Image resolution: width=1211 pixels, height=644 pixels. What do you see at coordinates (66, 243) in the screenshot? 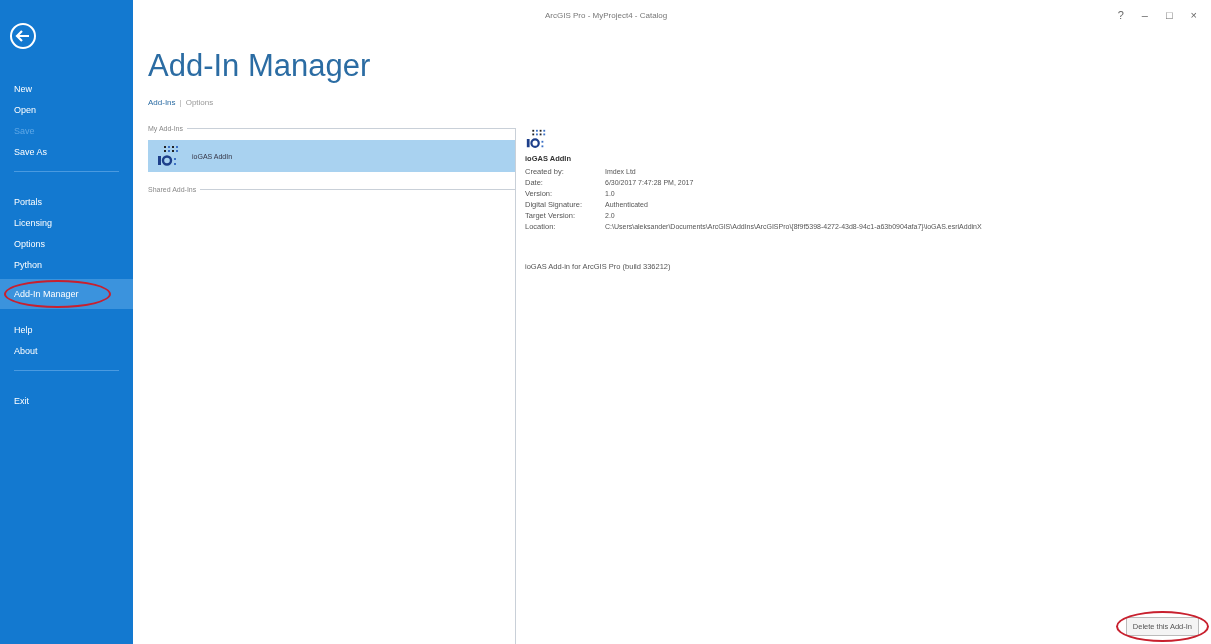
I see `menu-item: Options` at bounding box center [66, 243].